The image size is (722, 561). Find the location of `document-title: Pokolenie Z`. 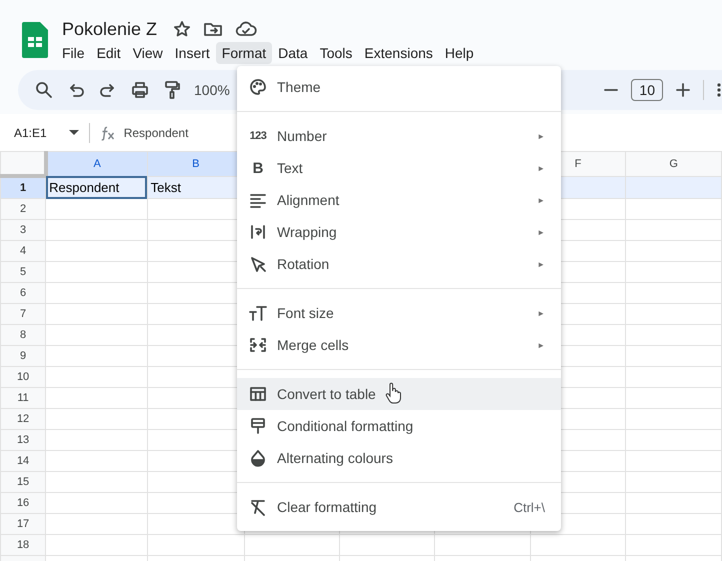

document-title: Pokolenie Z is located at coordinates (110, 29).